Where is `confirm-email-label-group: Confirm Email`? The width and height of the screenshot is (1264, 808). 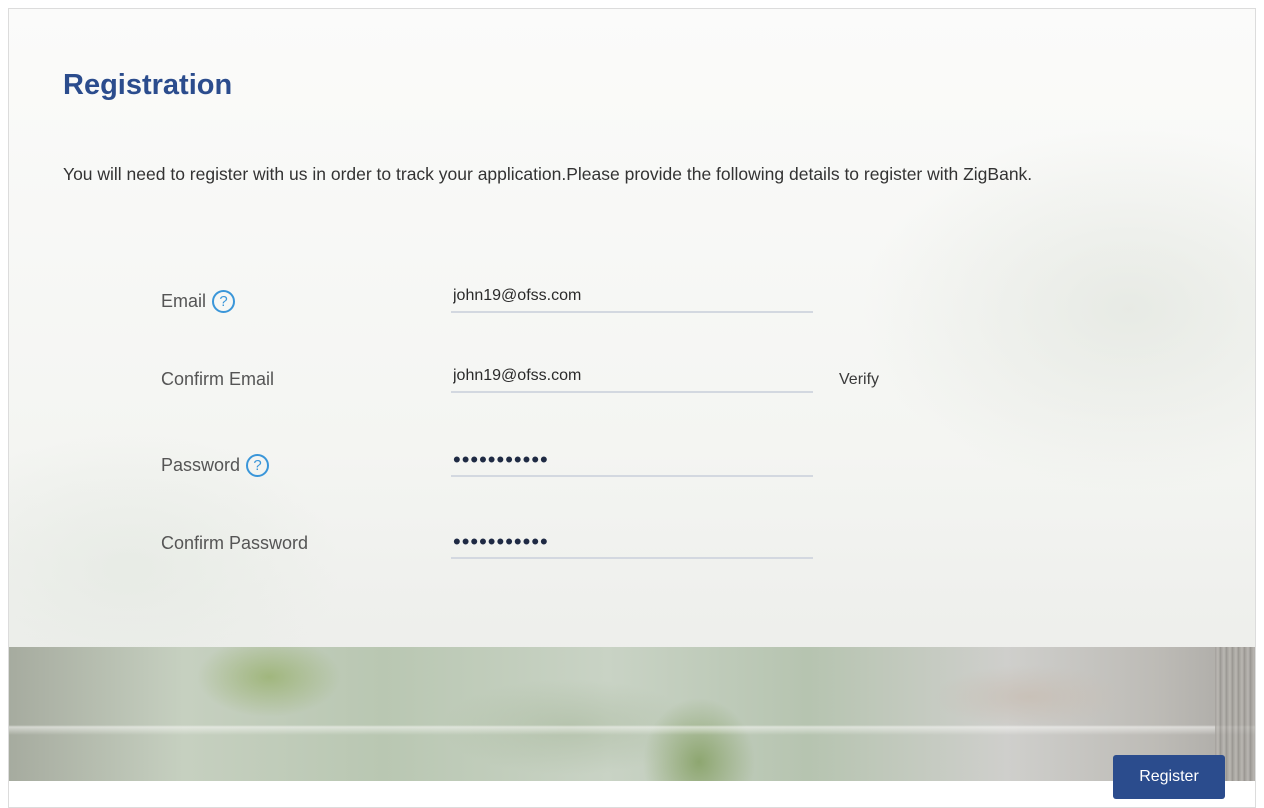 confirm-email-label-group: Confirm Email is located at coordinates (217, 379).